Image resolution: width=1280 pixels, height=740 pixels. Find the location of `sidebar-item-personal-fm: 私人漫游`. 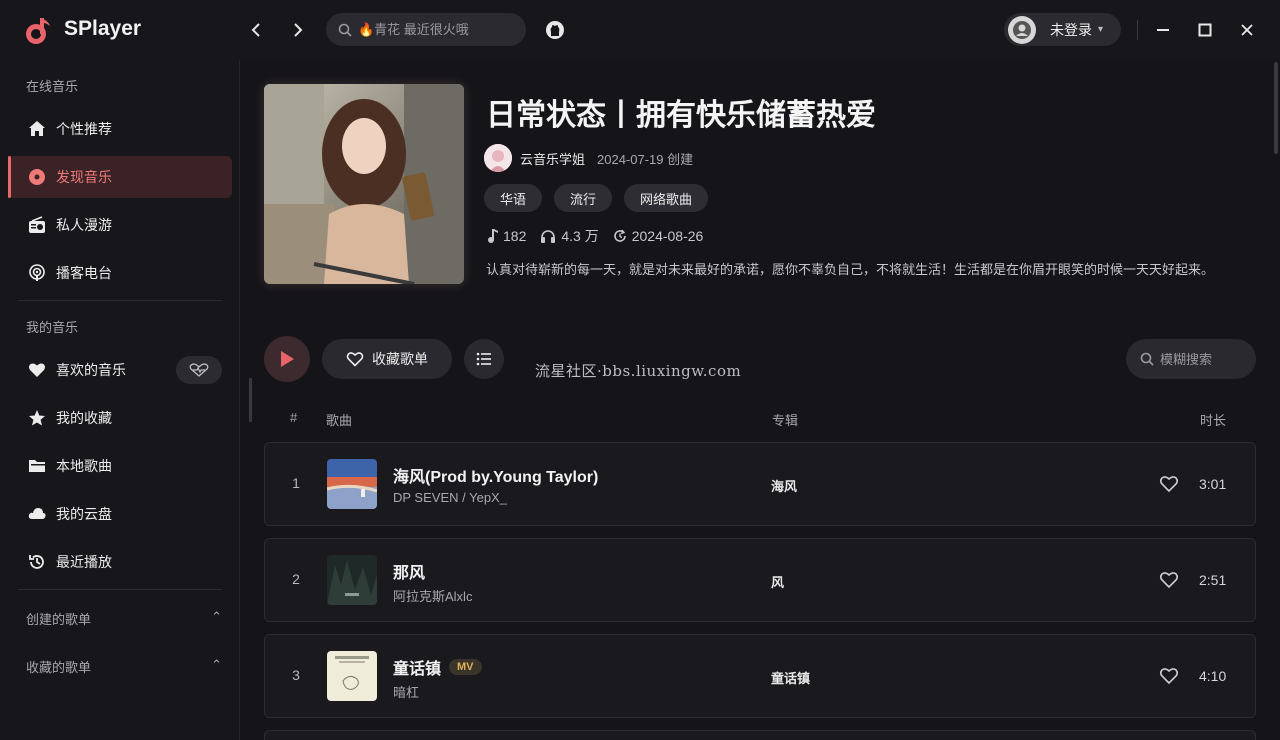

sidebar-item-personal-fm: 私人漫游 is located at coordinates (120, 225).